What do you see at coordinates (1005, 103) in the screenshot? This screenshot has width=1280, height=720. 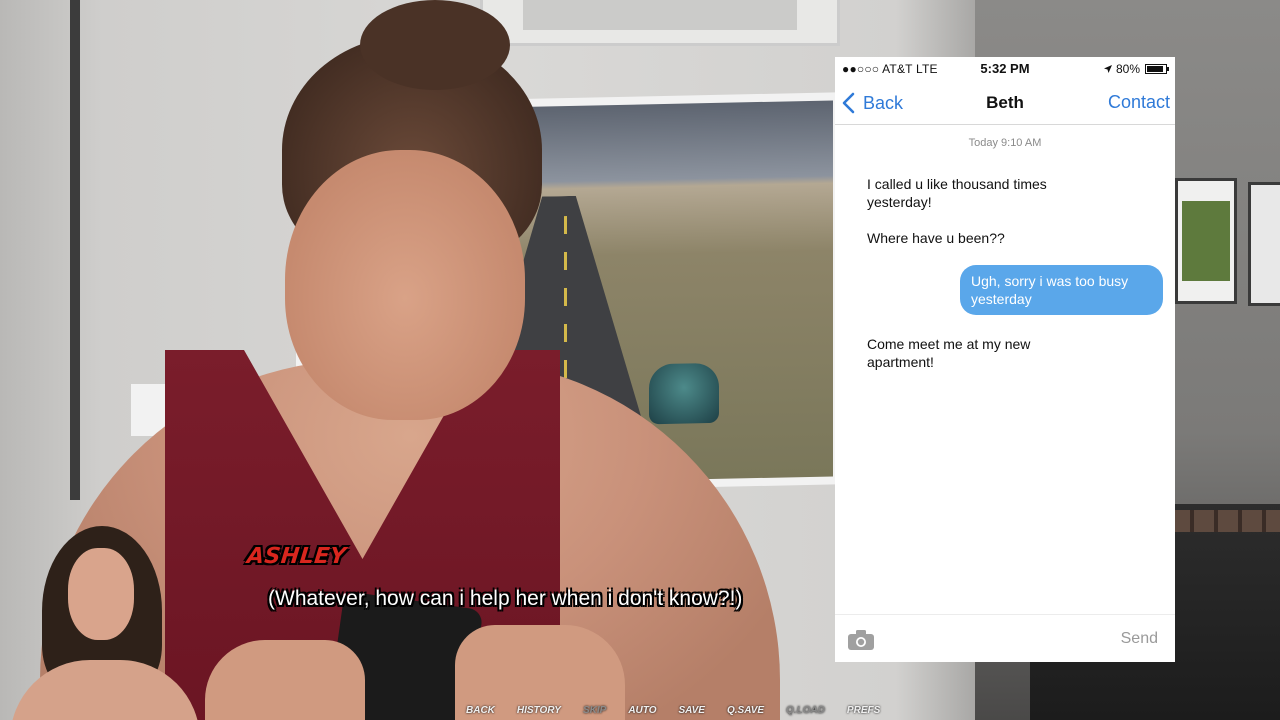 I see `message-nav-bar: Back Beth Contact` at bounding box center [1005, 103].